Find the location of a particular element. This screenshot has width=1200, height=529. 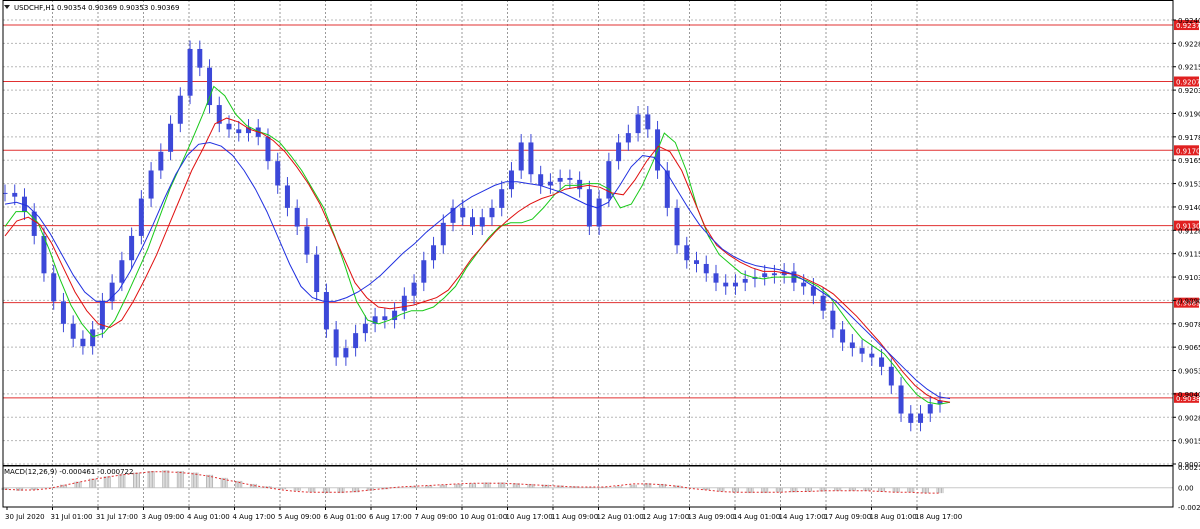

time-axis-label: 10 Aug 17:00 is located at coordinates (529, 517).